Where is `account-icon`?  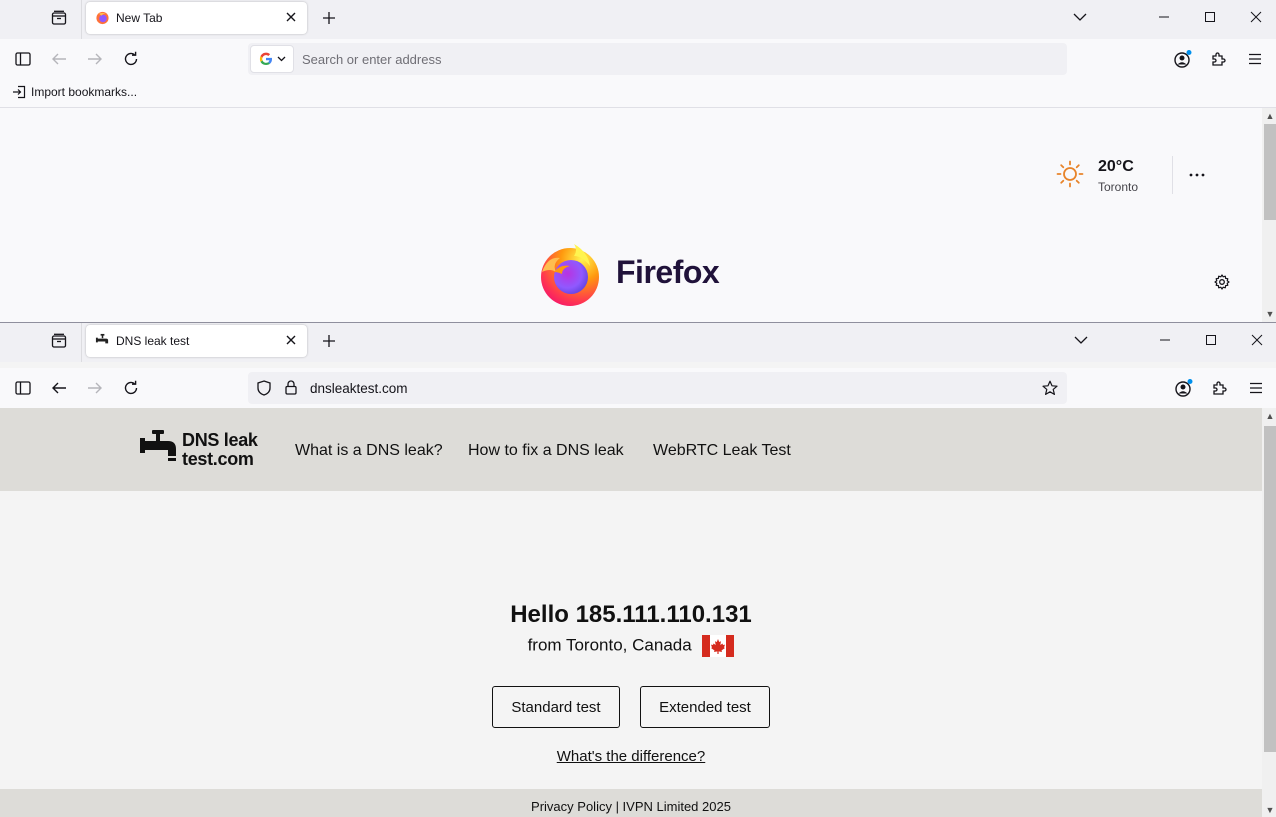 account-icon is located at coordinates (1184, 388).